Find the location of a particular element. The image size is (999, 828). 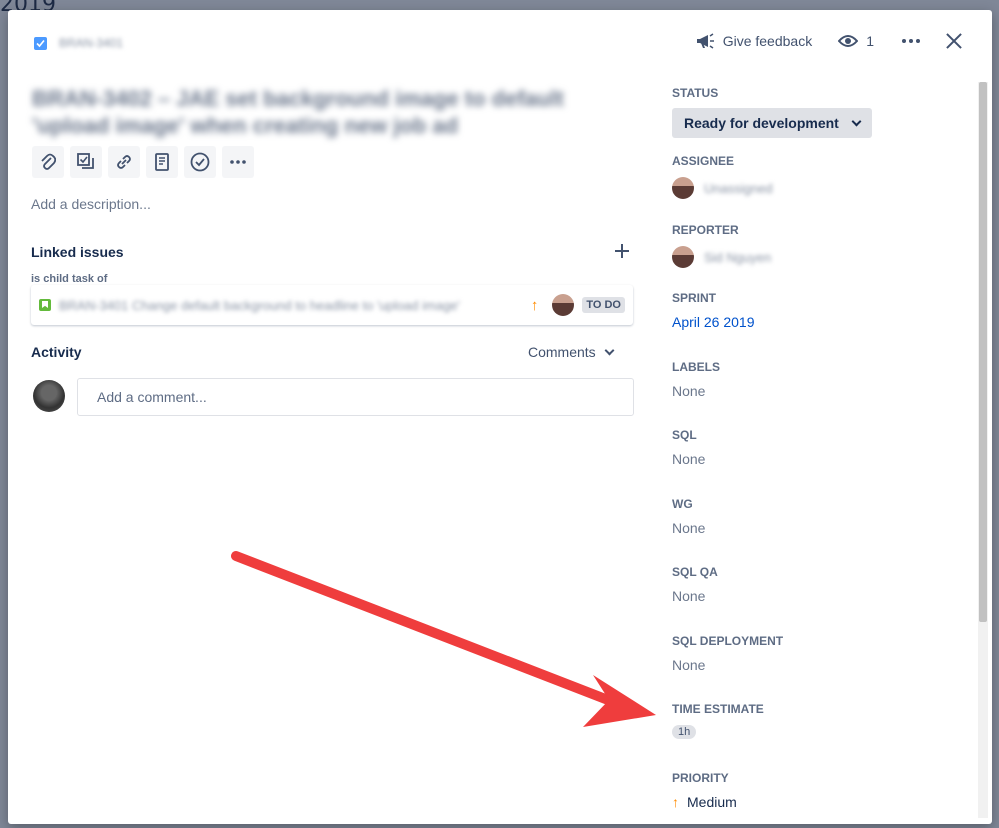

labels-value: None is located at coordinates (696, 391).